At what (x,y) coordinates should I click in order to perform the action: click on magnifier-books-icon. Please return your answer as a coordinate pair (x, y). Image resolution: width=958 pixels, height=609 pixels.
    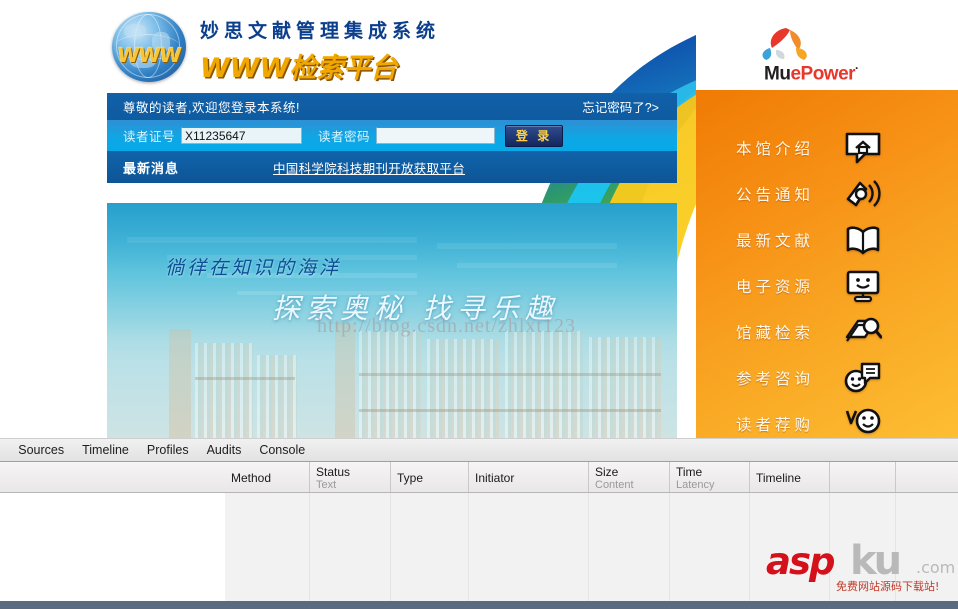
    Looking at the image, I should click on (863, 332).